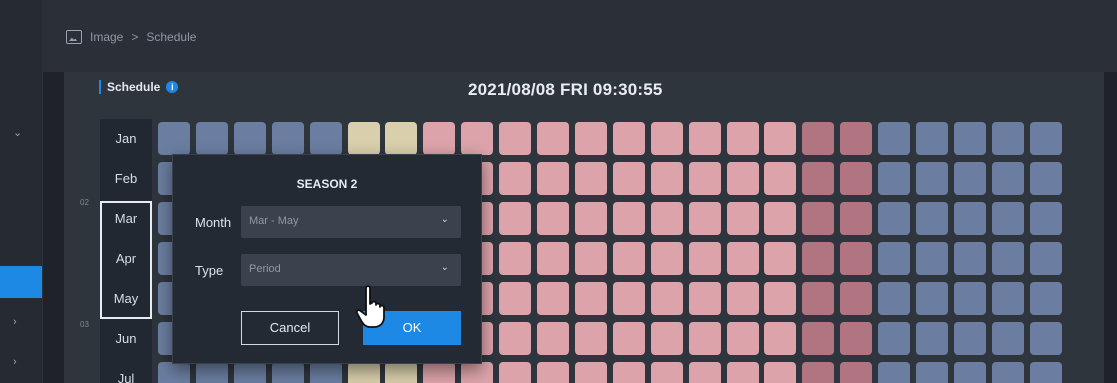 The image size is (1117, 383). Describe the element at coordinates (172, 87) in the screenshot. I see `info-icon: i` at that location.